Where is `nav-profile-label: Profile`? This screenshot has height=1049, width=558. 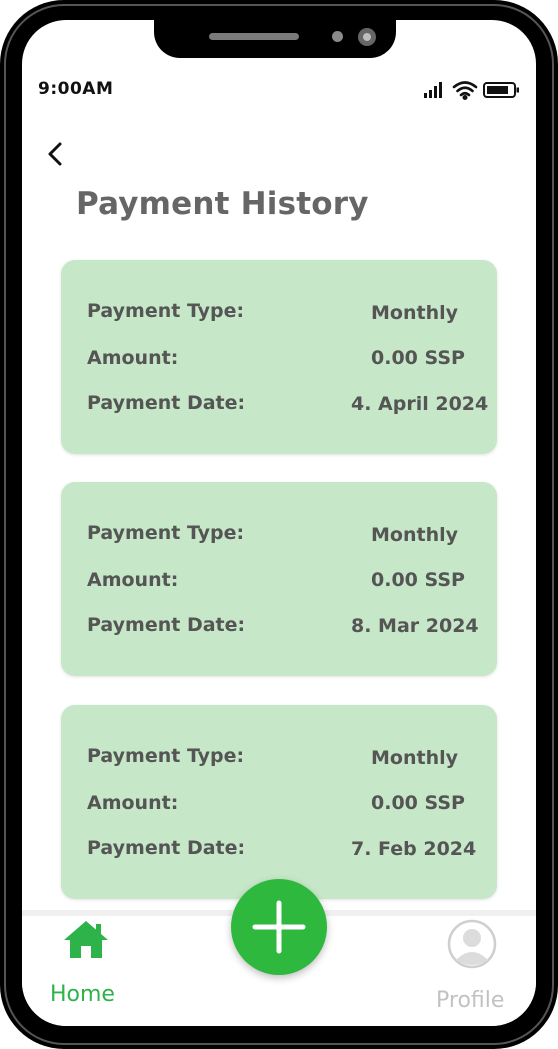 nav-profile-label: Profile is located at coordinates (470, 1000).